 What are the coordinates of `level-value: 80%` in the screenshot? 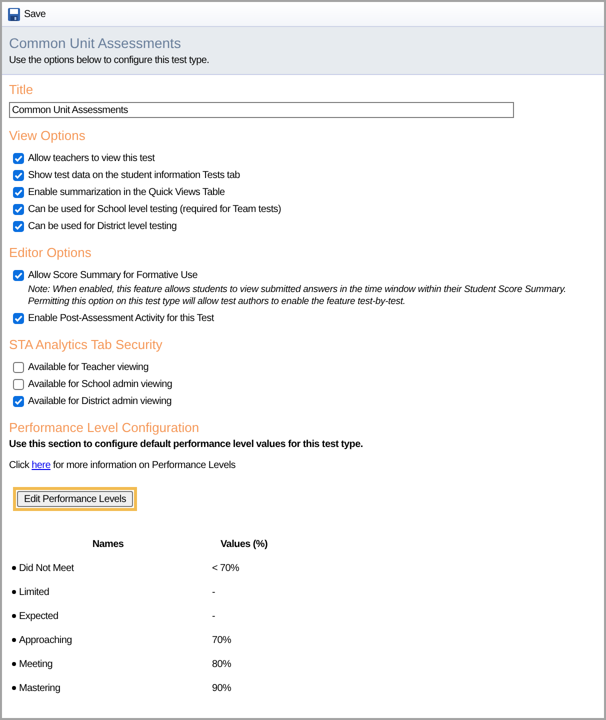 It's located at (222, 664).